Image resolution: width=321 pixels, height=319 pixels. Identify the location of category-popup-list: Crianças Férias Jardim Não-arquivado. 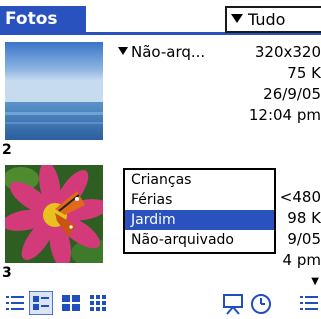
(199, 211).